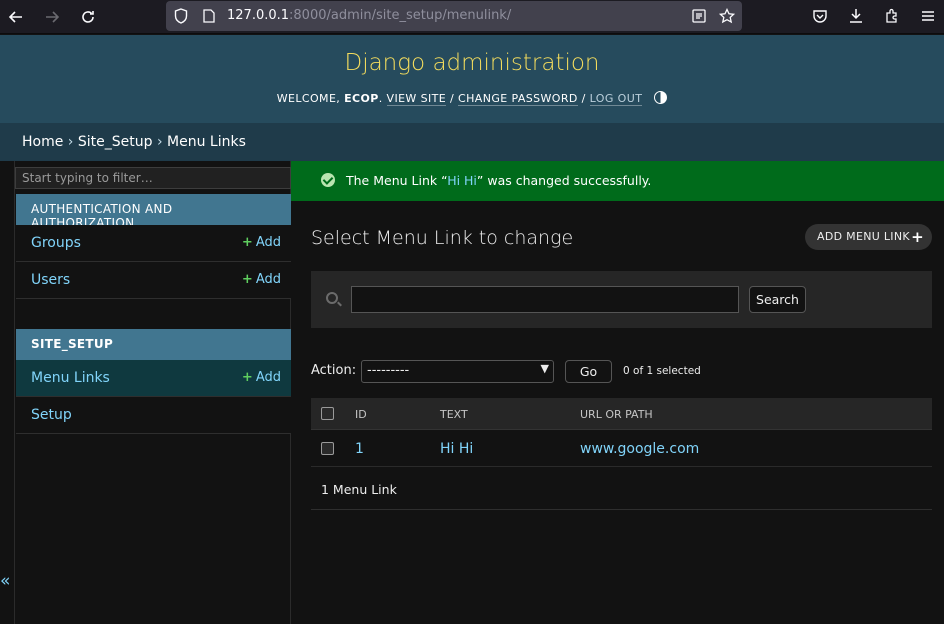 The width and height of the screenshot is (944, 624). Describe the element at coordinates (332, 298) in the screenshot. I see `search-icon` at that location.